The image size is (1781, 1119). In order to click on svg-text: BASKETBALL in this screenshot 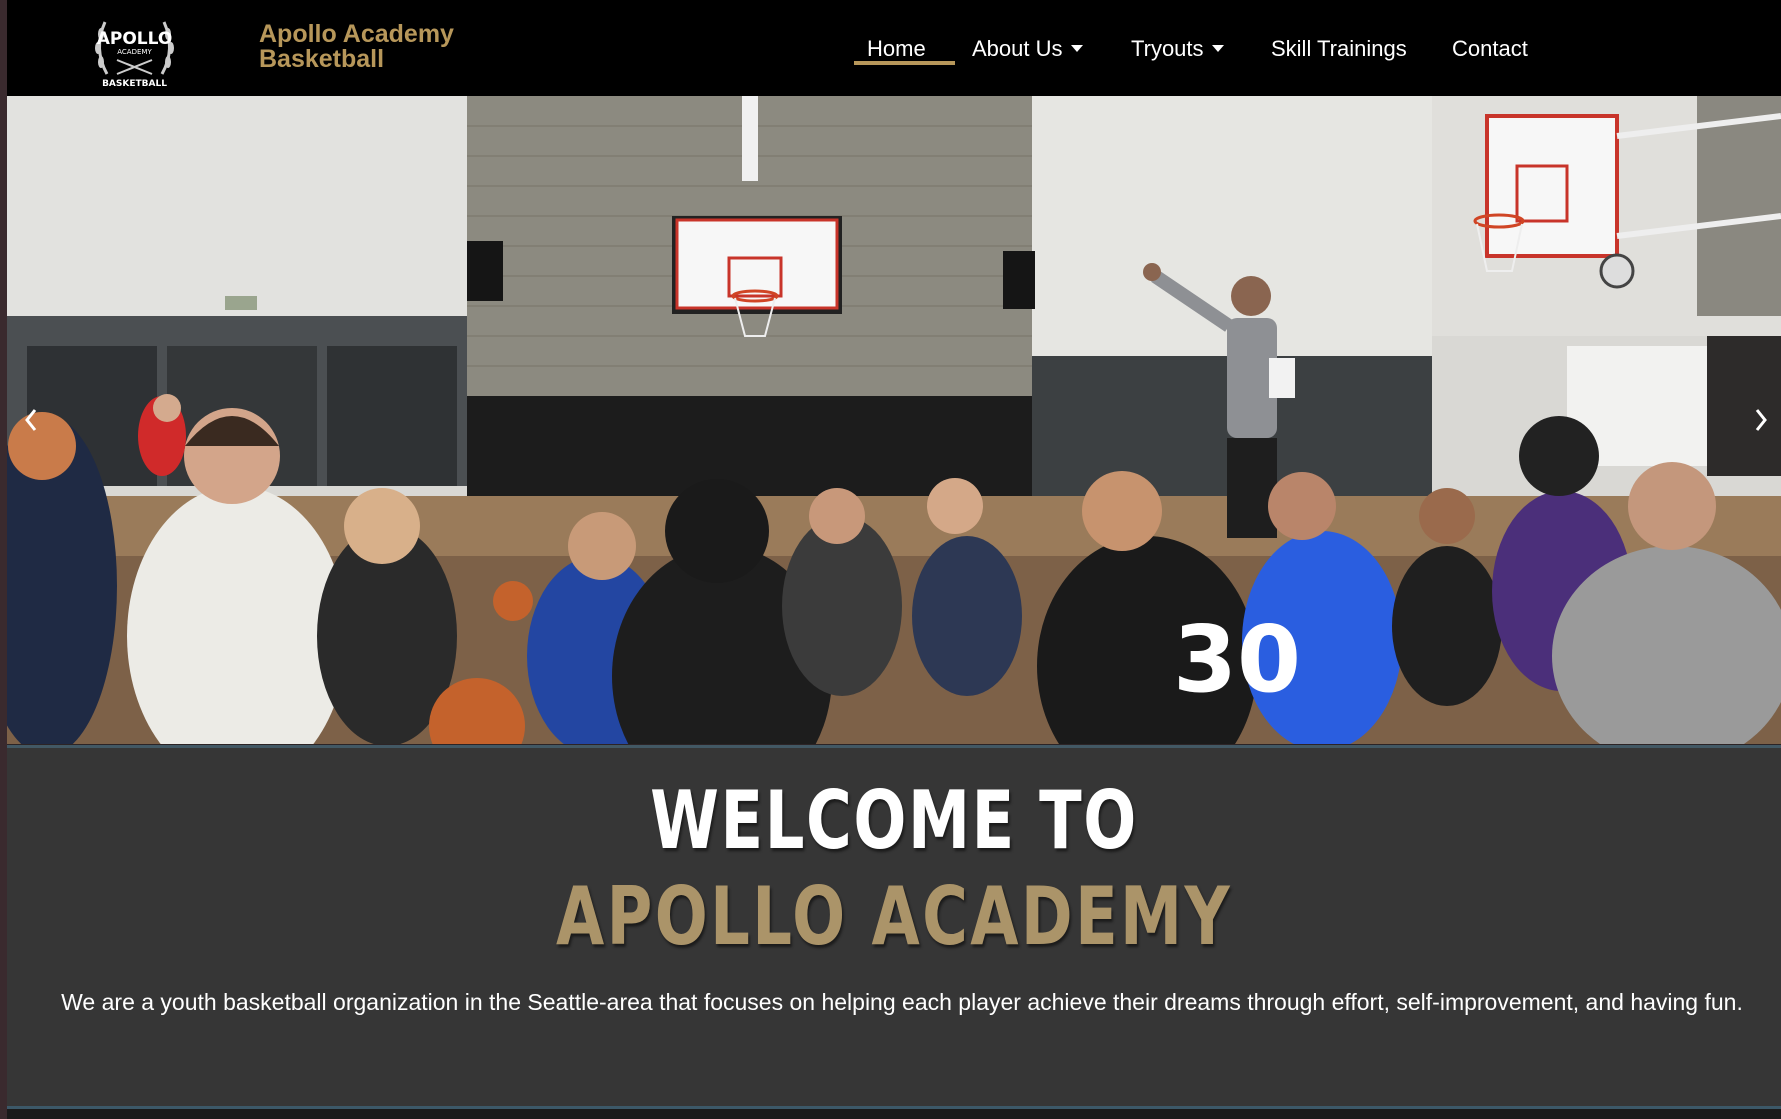, I will do `click(134, 84)`.